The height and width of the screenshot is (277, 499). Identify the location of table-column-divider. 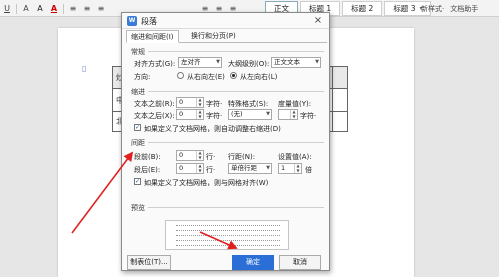
(332, 99).